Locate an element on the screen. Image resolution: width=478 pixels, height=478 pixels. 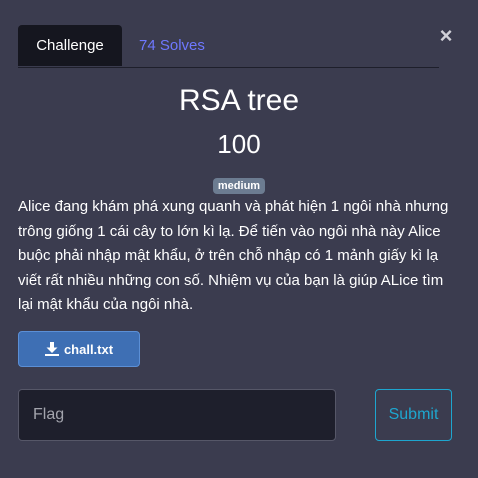
download-file-label: chall.txt is located at coordinates (88, 349).